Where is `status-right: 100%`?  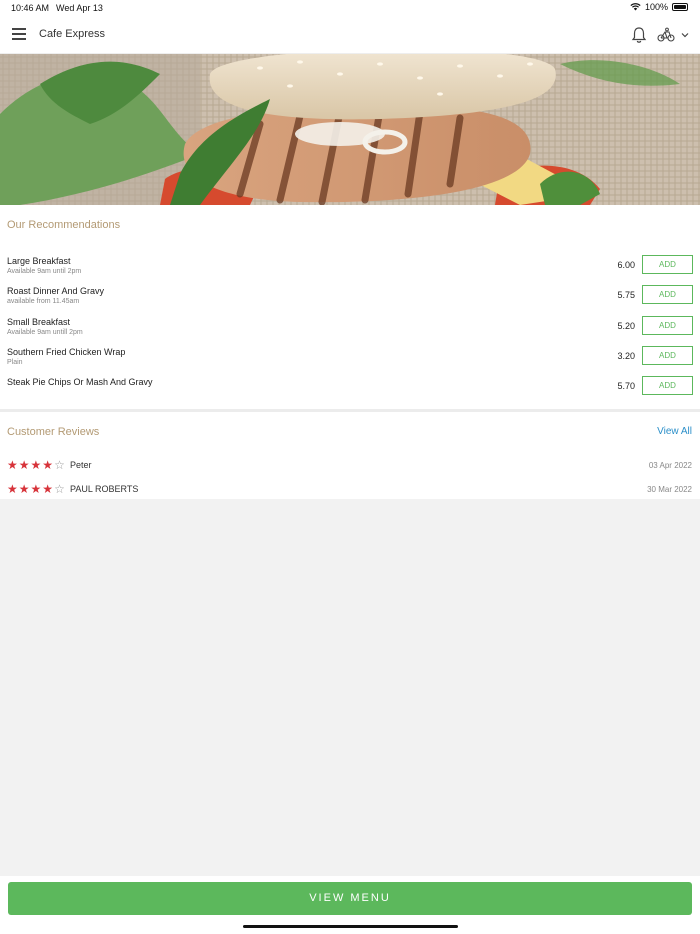 status-right: 100% is located at coordinates (659, 7).